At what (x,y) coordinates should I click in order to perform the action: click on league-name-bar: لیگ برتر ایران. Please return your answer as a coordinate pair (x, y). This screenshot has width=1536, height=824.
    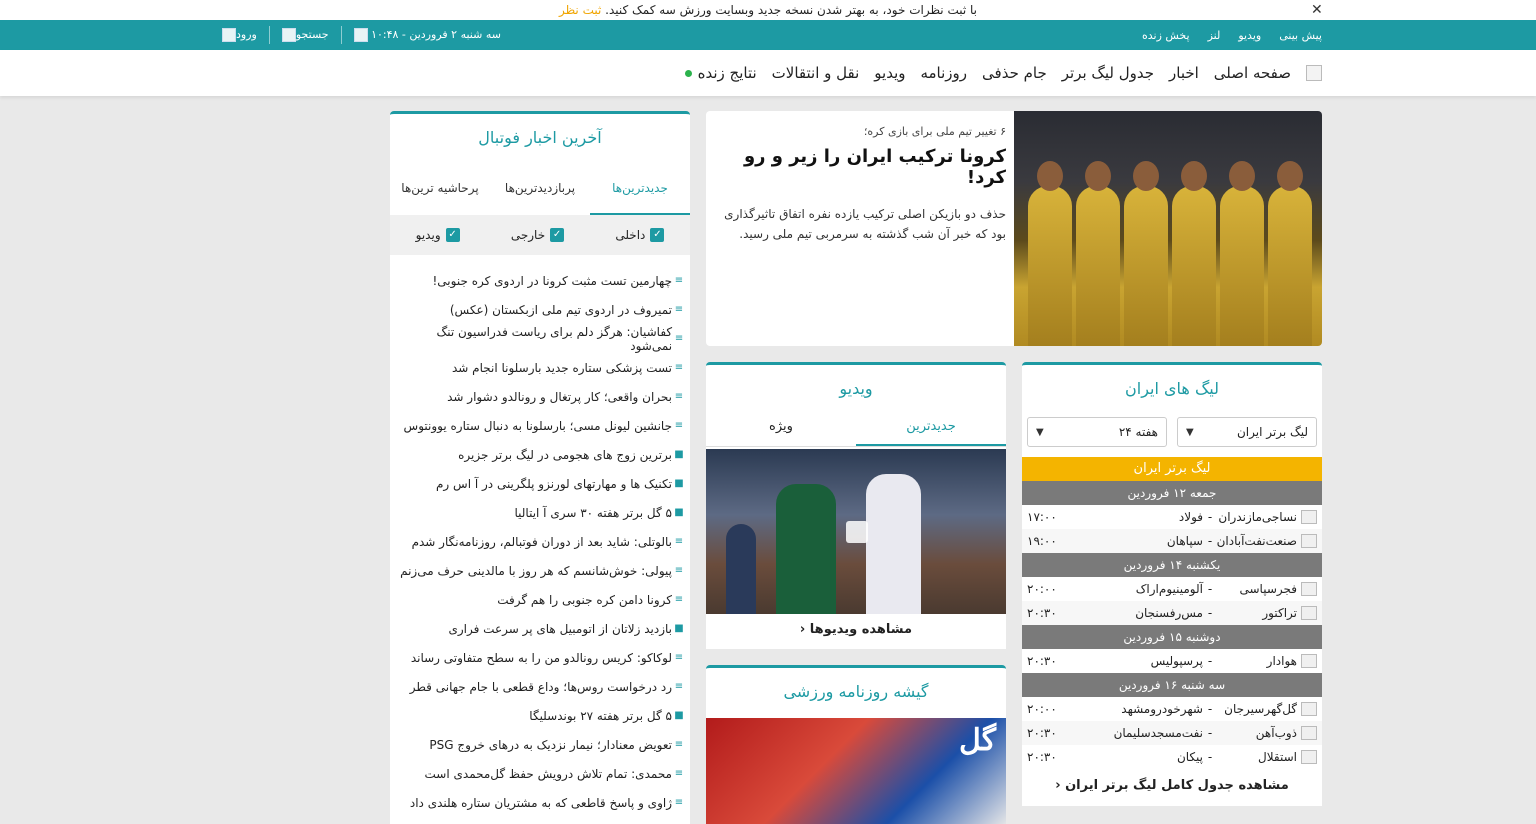
    Looking at the image, I should click on (1172, 469).